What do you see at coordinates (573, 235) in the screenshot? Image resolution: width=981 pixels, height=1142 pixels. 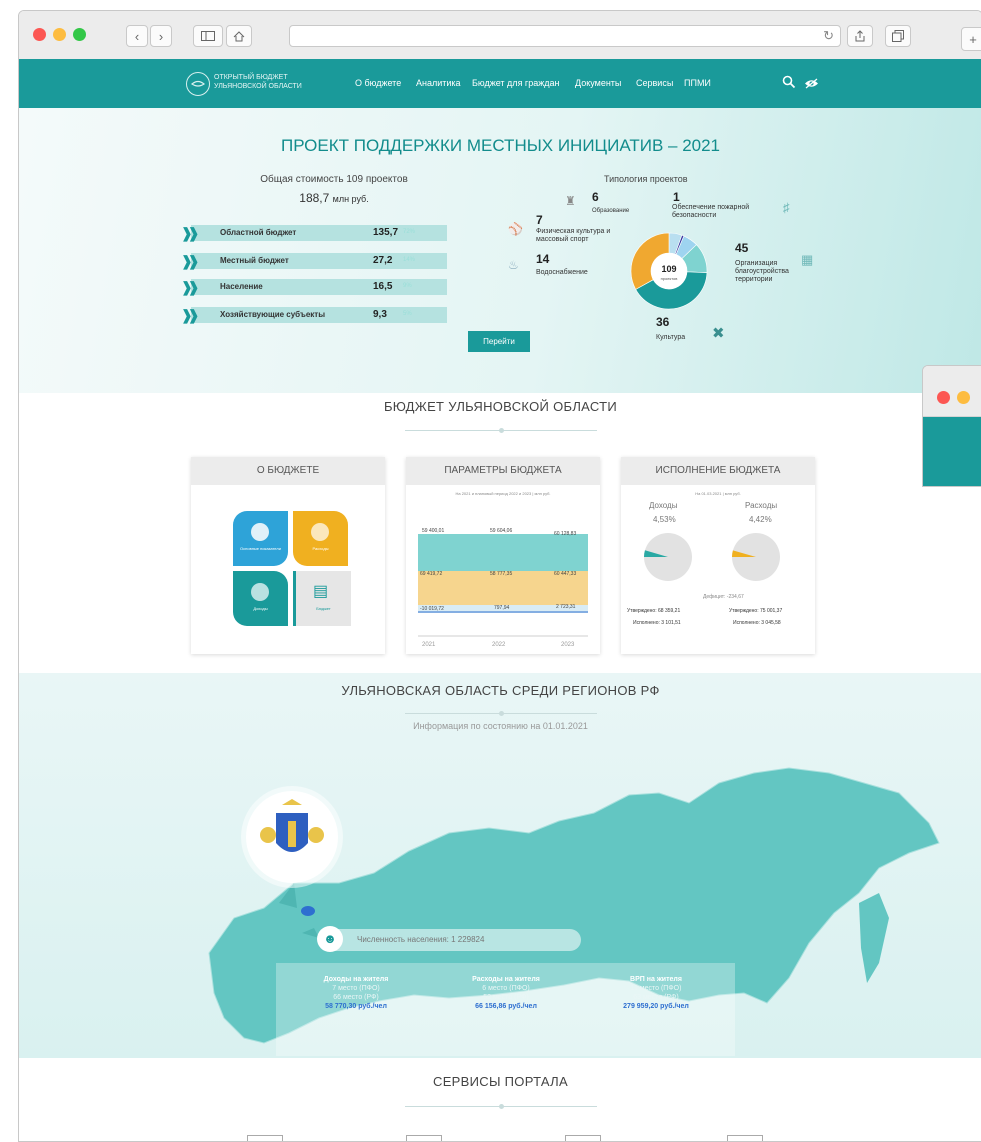 I see `typology-label: Физическая культура и массовый спорт` at bounding box center [573, 235].